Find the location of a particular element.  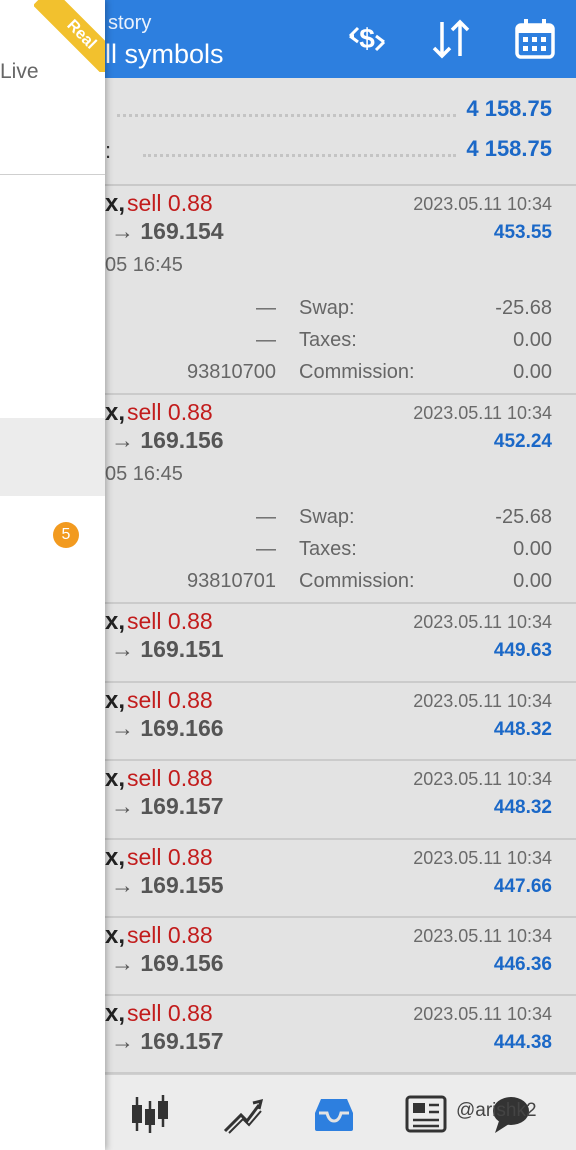

drawer-item-selected is located at coordinates (52, 457).